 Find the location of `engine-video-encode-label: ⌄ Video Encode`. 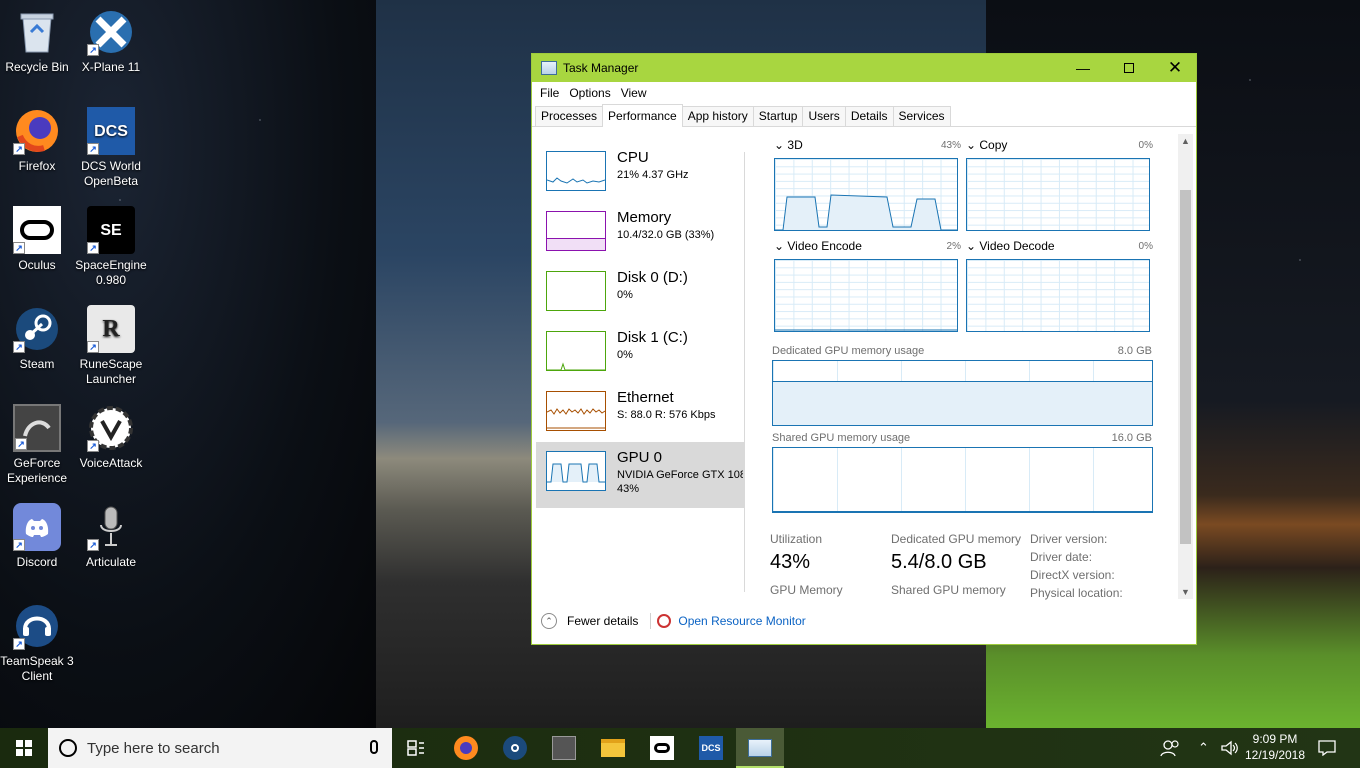

engine-video-encode-label: ⌄ Video Encode is located at coordinates (818, 246).